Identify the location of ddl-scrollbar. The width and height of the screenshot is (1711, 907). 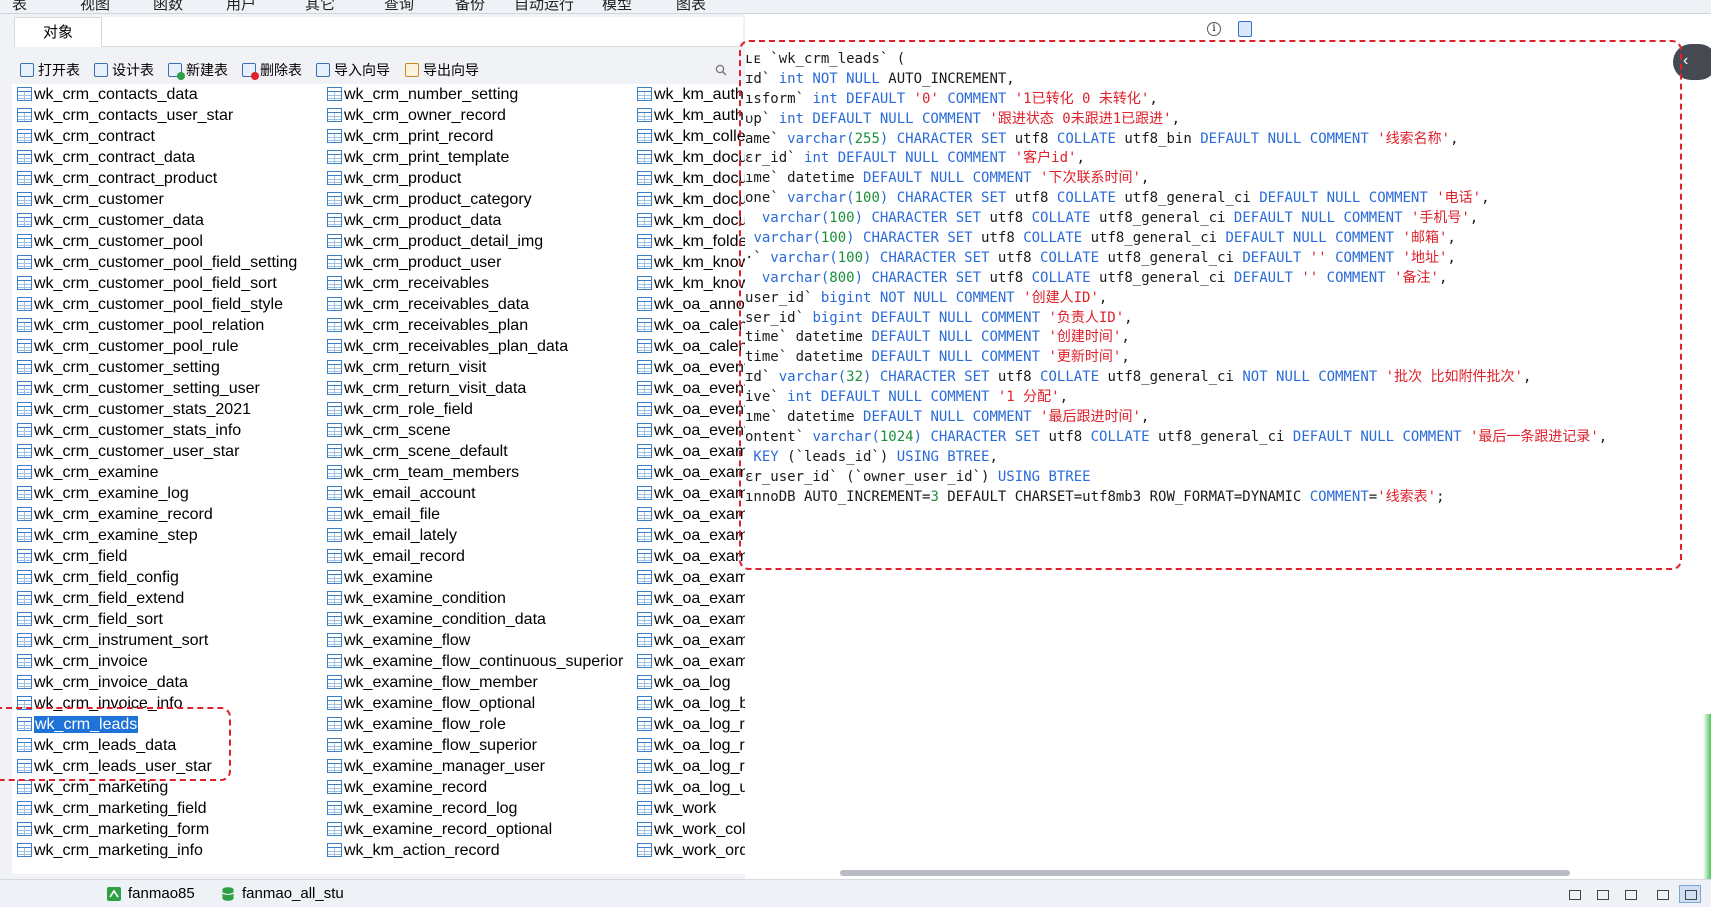
(1228, 873).